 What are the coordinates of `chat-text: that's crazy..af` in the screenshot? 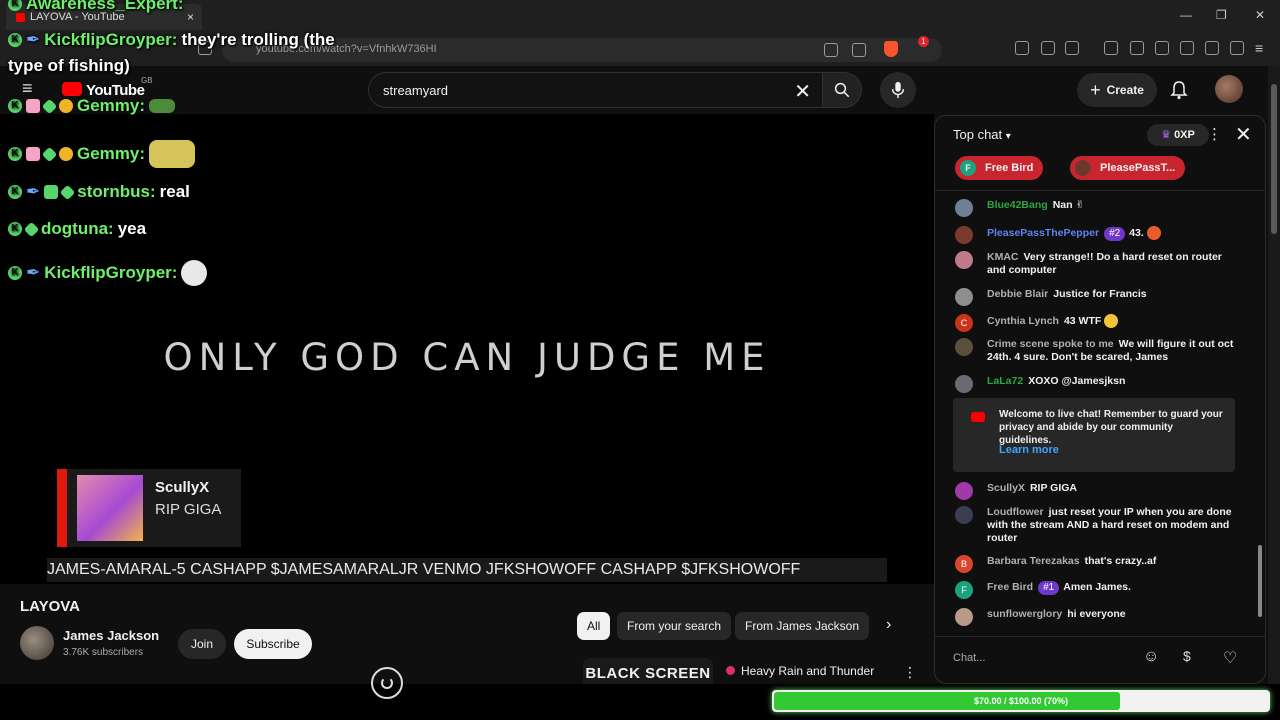 It's located at (1120, 561).